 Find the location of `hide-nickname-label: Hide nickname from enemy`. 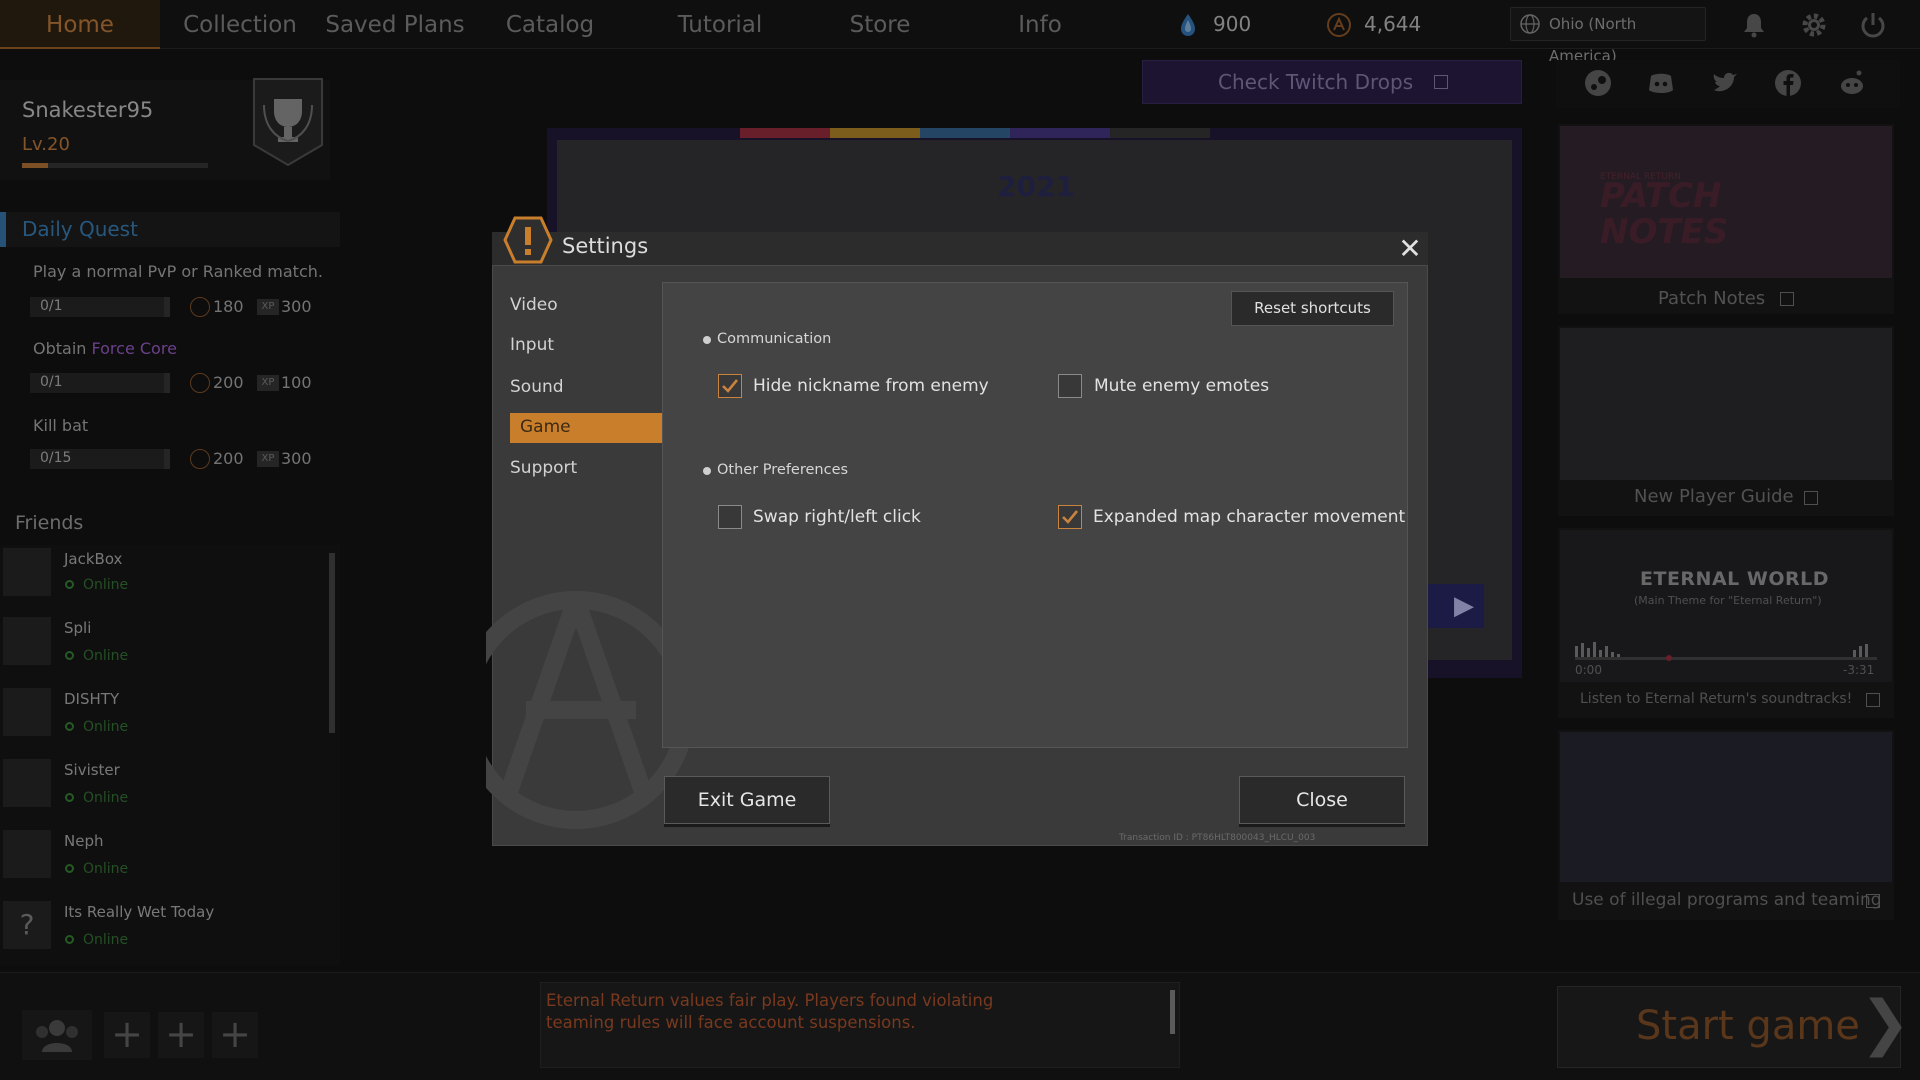

hide-nickname-label: Hide nickname from enemy is located at coordinates (871, 386).